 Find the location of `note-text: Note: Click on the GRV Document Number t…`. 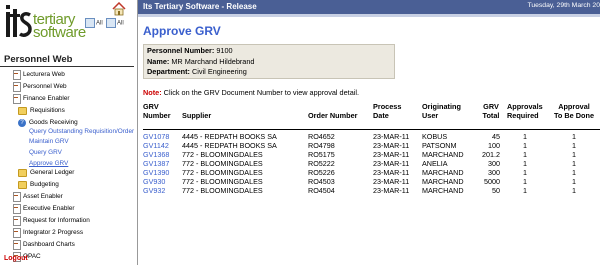

note-text: Note: Click on the GRV Document Number t… is located at coordinates (251, 92).